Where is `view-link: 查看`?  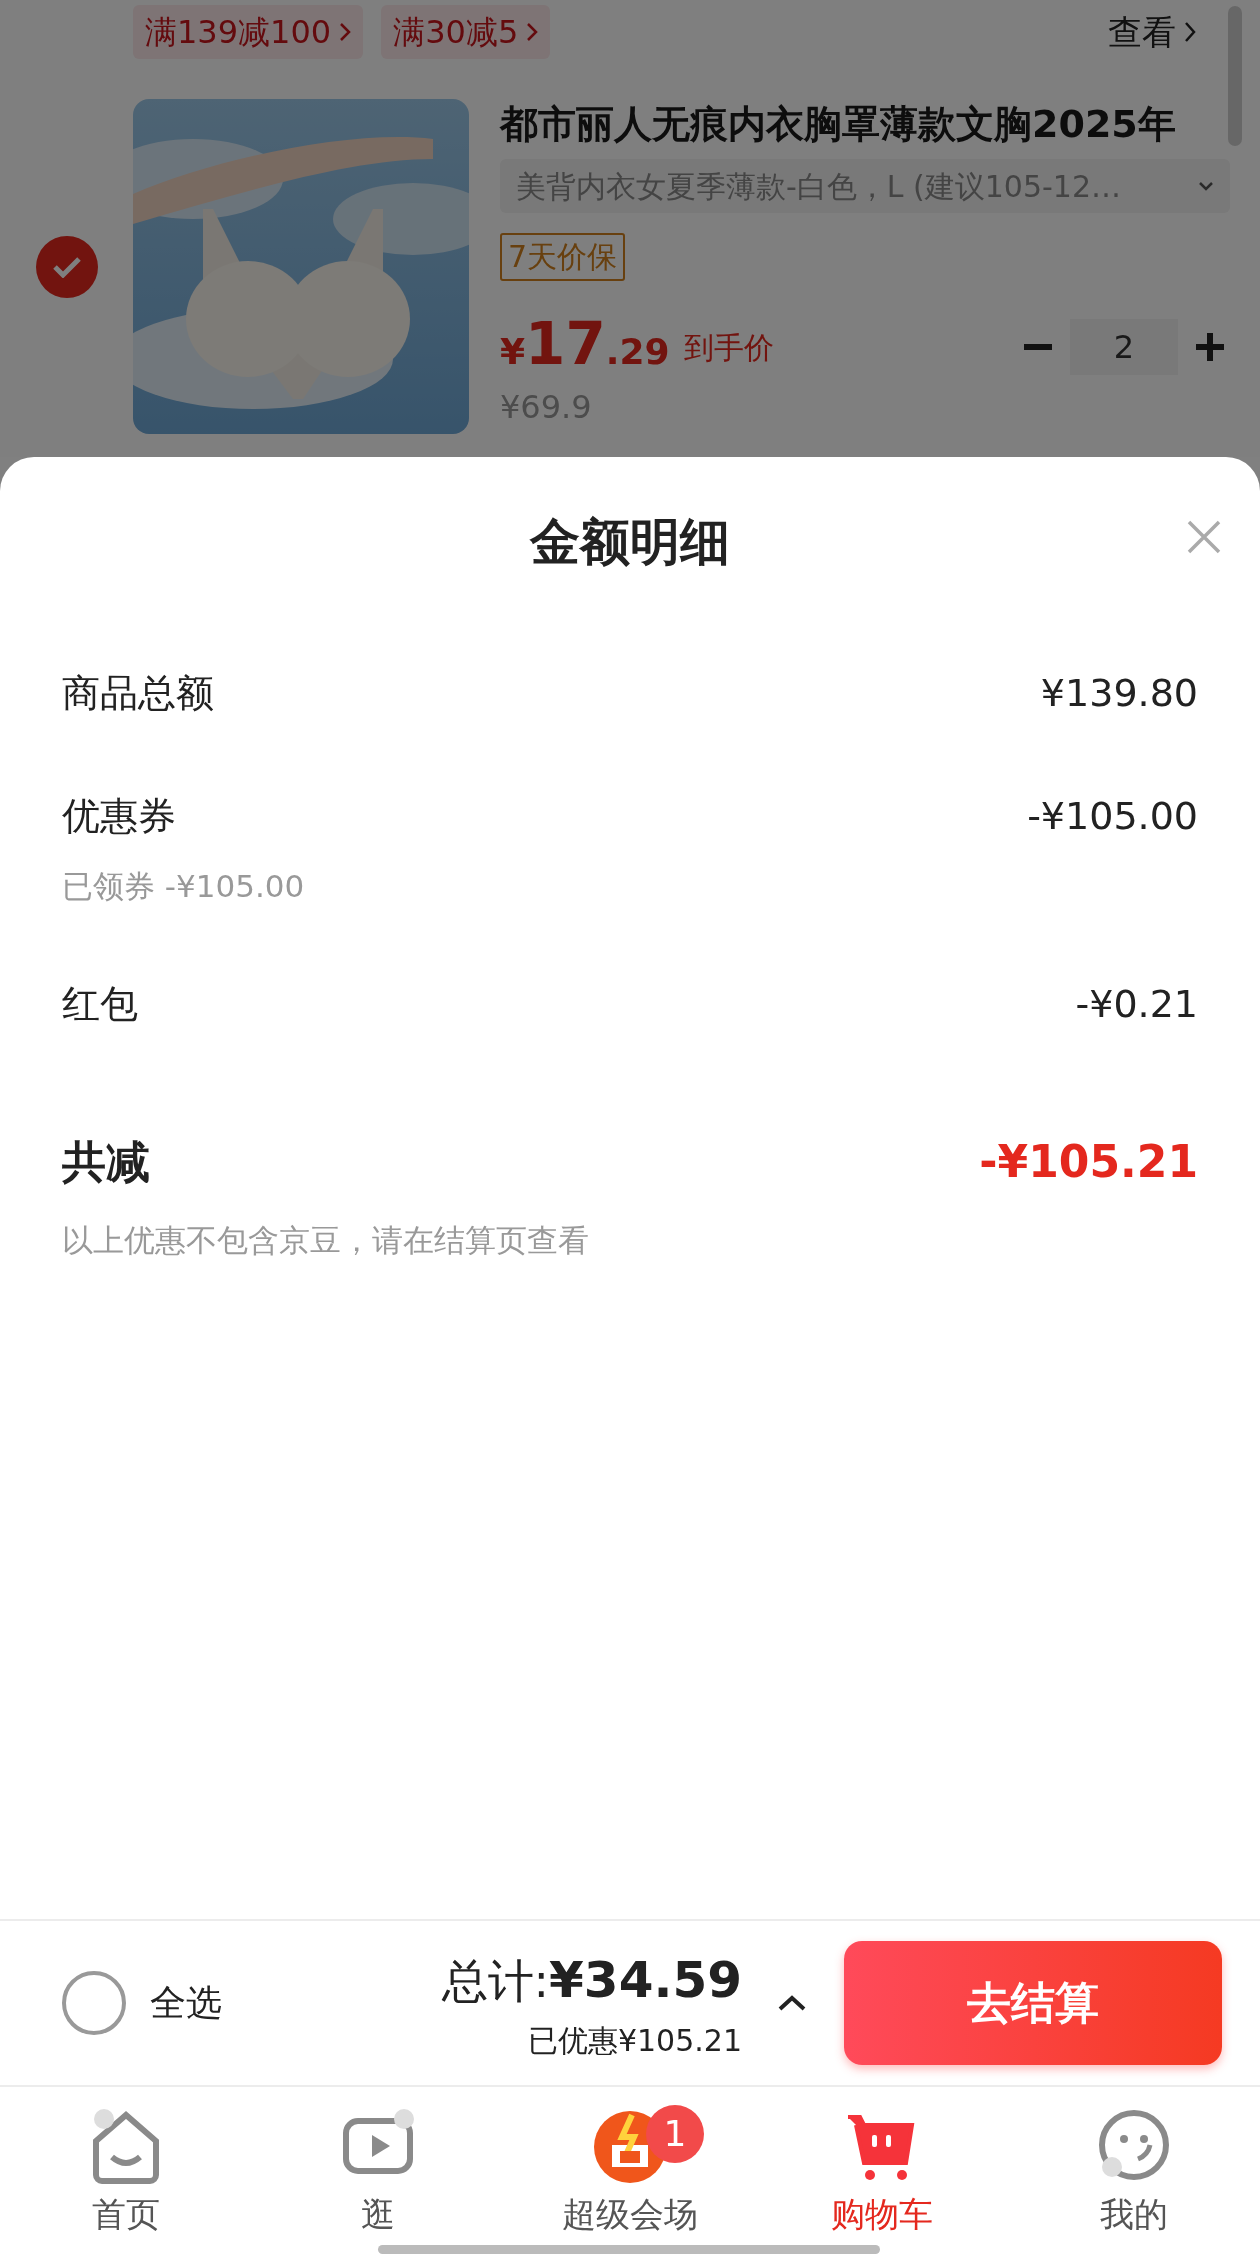
view-link: 查看 is located at coordinates (1152, 32).